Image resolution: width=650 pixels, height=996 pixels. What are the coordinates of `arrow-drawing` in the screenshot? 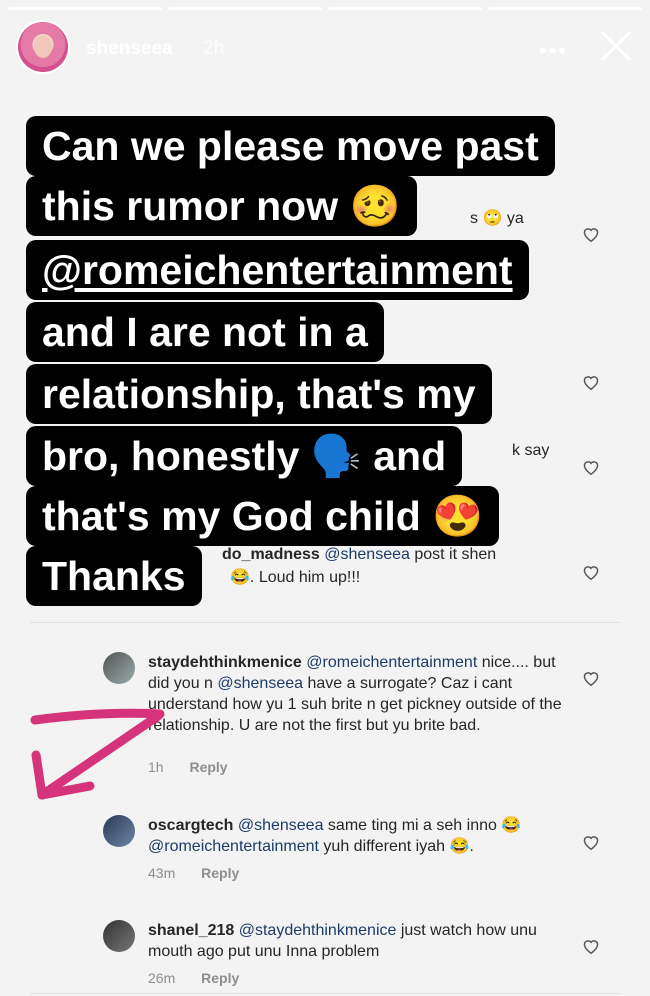 It's located at (97, 754).